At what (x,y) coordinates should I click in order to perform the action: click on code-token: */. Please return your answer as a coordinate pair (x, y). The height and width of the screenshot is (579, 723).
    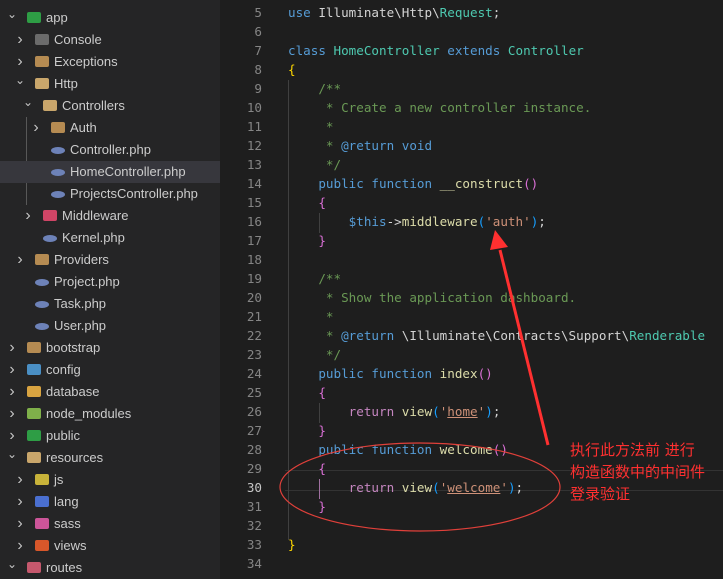
    Looking at the image, I should click on (315, 164).